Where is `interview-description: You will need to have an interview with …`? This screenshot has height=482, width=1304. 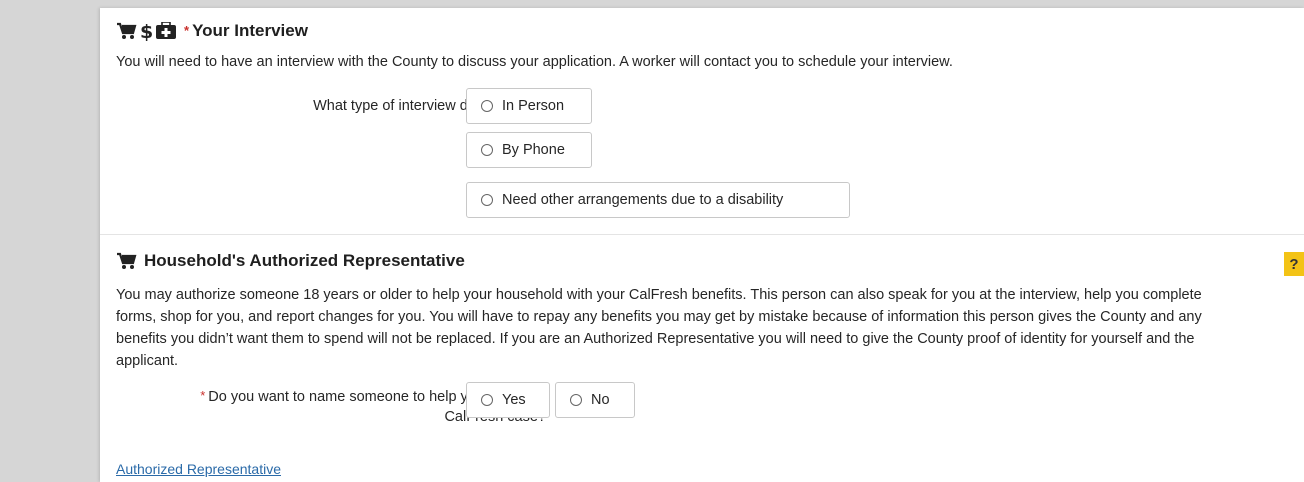 interview-description: You will need to have an interview with … is located at coordinates (534, 62).